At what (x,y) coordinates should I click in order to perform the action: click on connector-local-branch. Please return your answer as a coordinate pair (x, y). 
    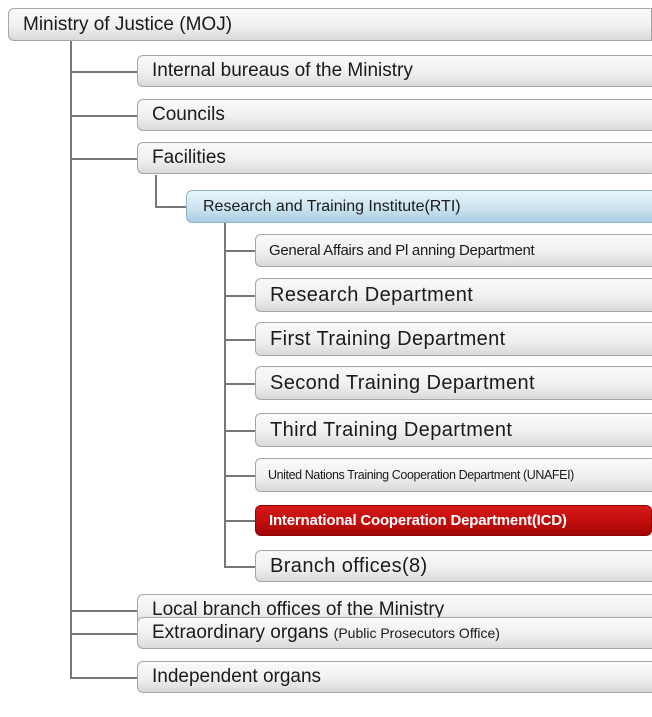
    Looking at the image, I should click on (104, 611).